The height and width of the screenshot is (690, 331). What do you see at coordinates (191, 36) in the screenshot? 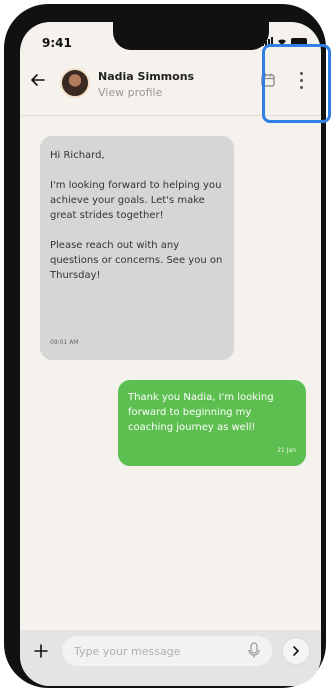
I see `notch` at bounding box center [191, 36].